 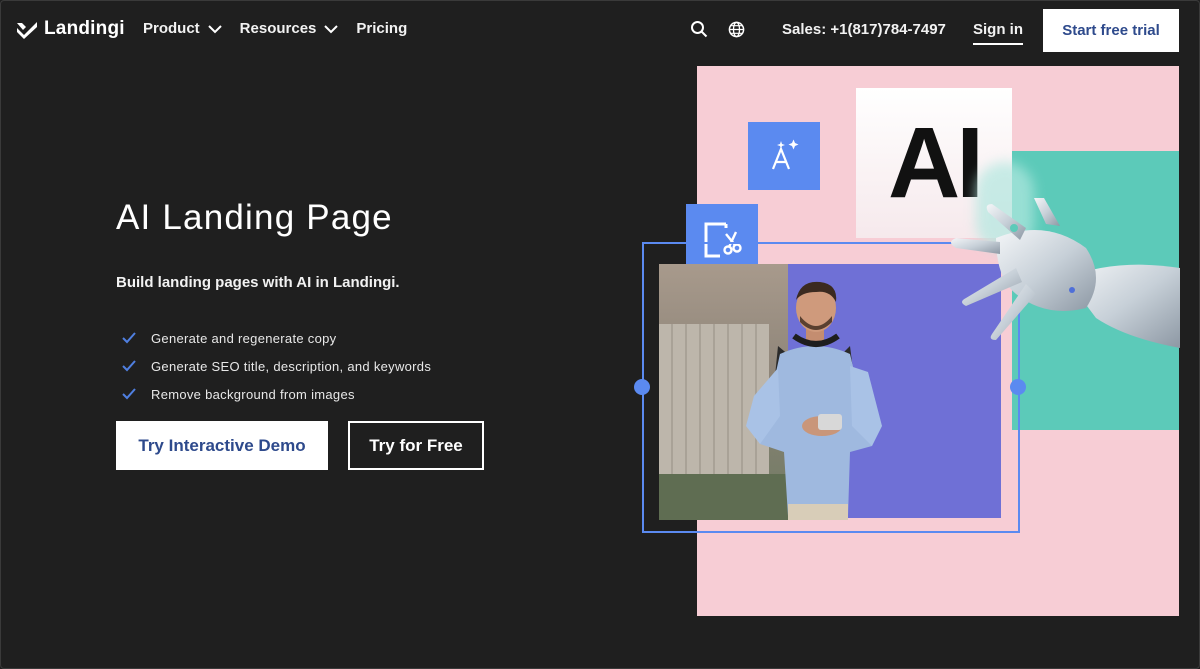 I want to click on feature-text: Generate and regenerate copy, so click(x=244, y=338).